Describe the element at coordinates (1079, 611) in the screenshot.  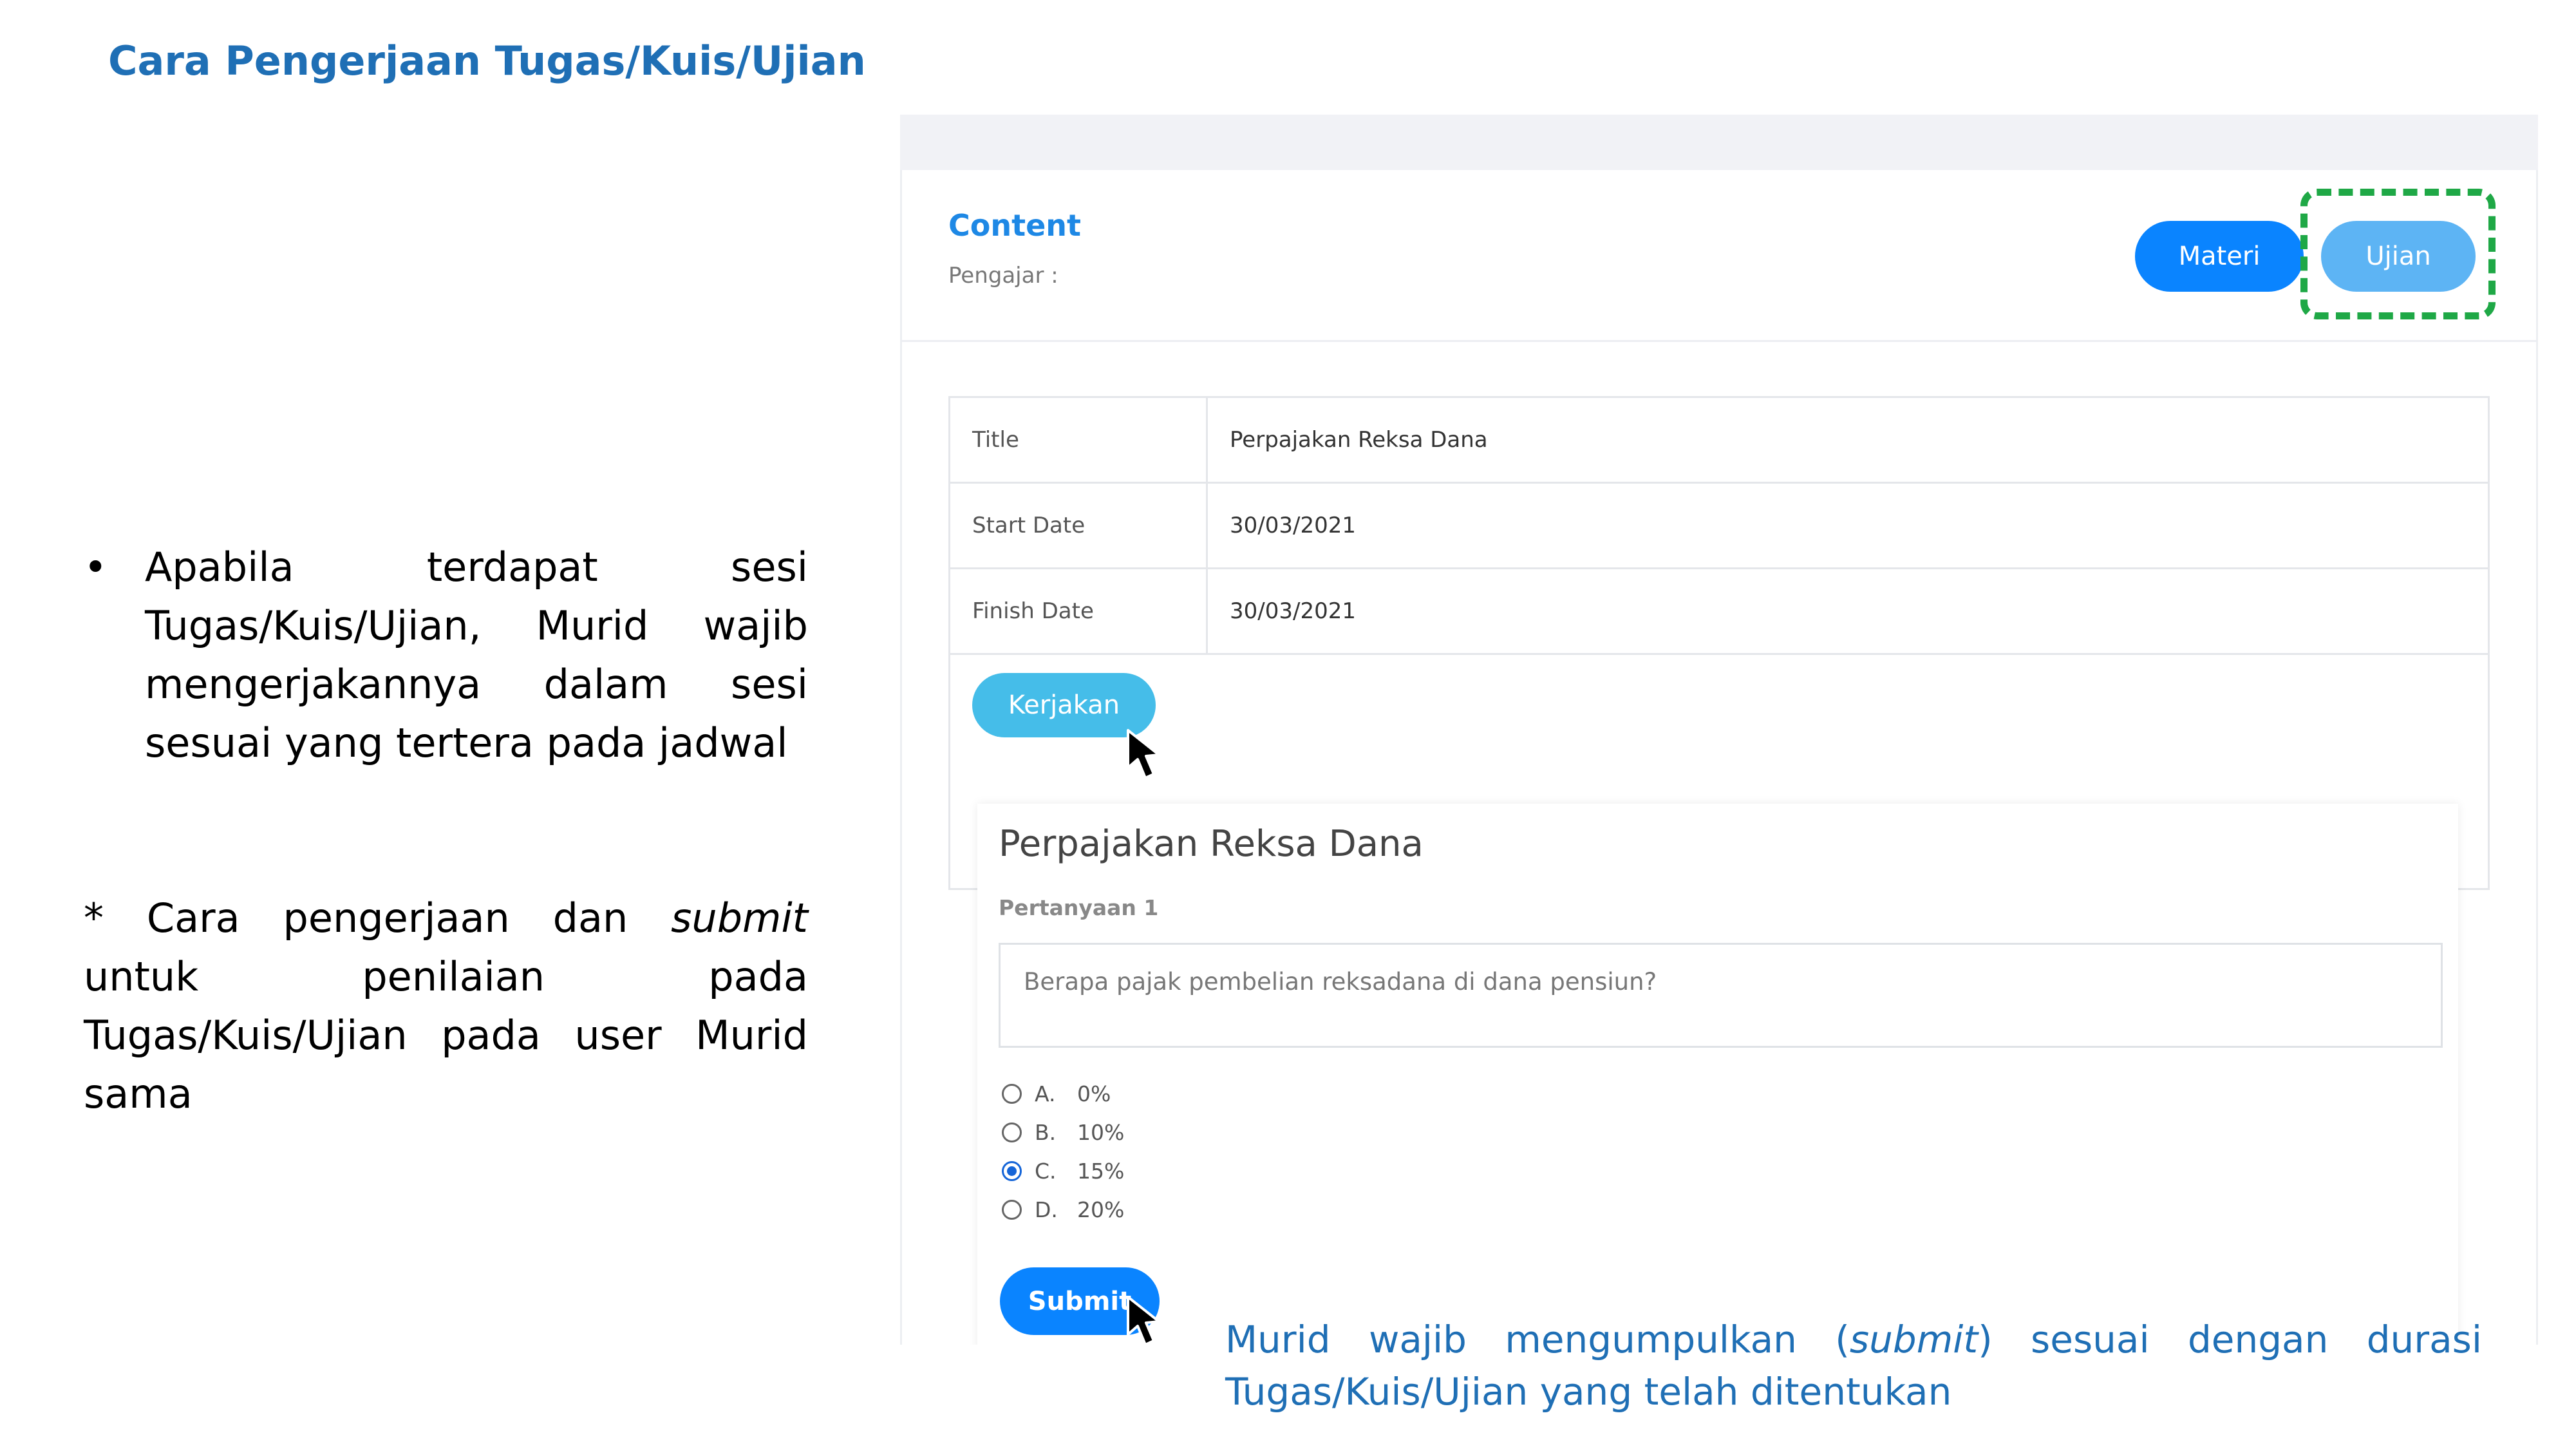
I see `row-label: Finish Date` at that location.